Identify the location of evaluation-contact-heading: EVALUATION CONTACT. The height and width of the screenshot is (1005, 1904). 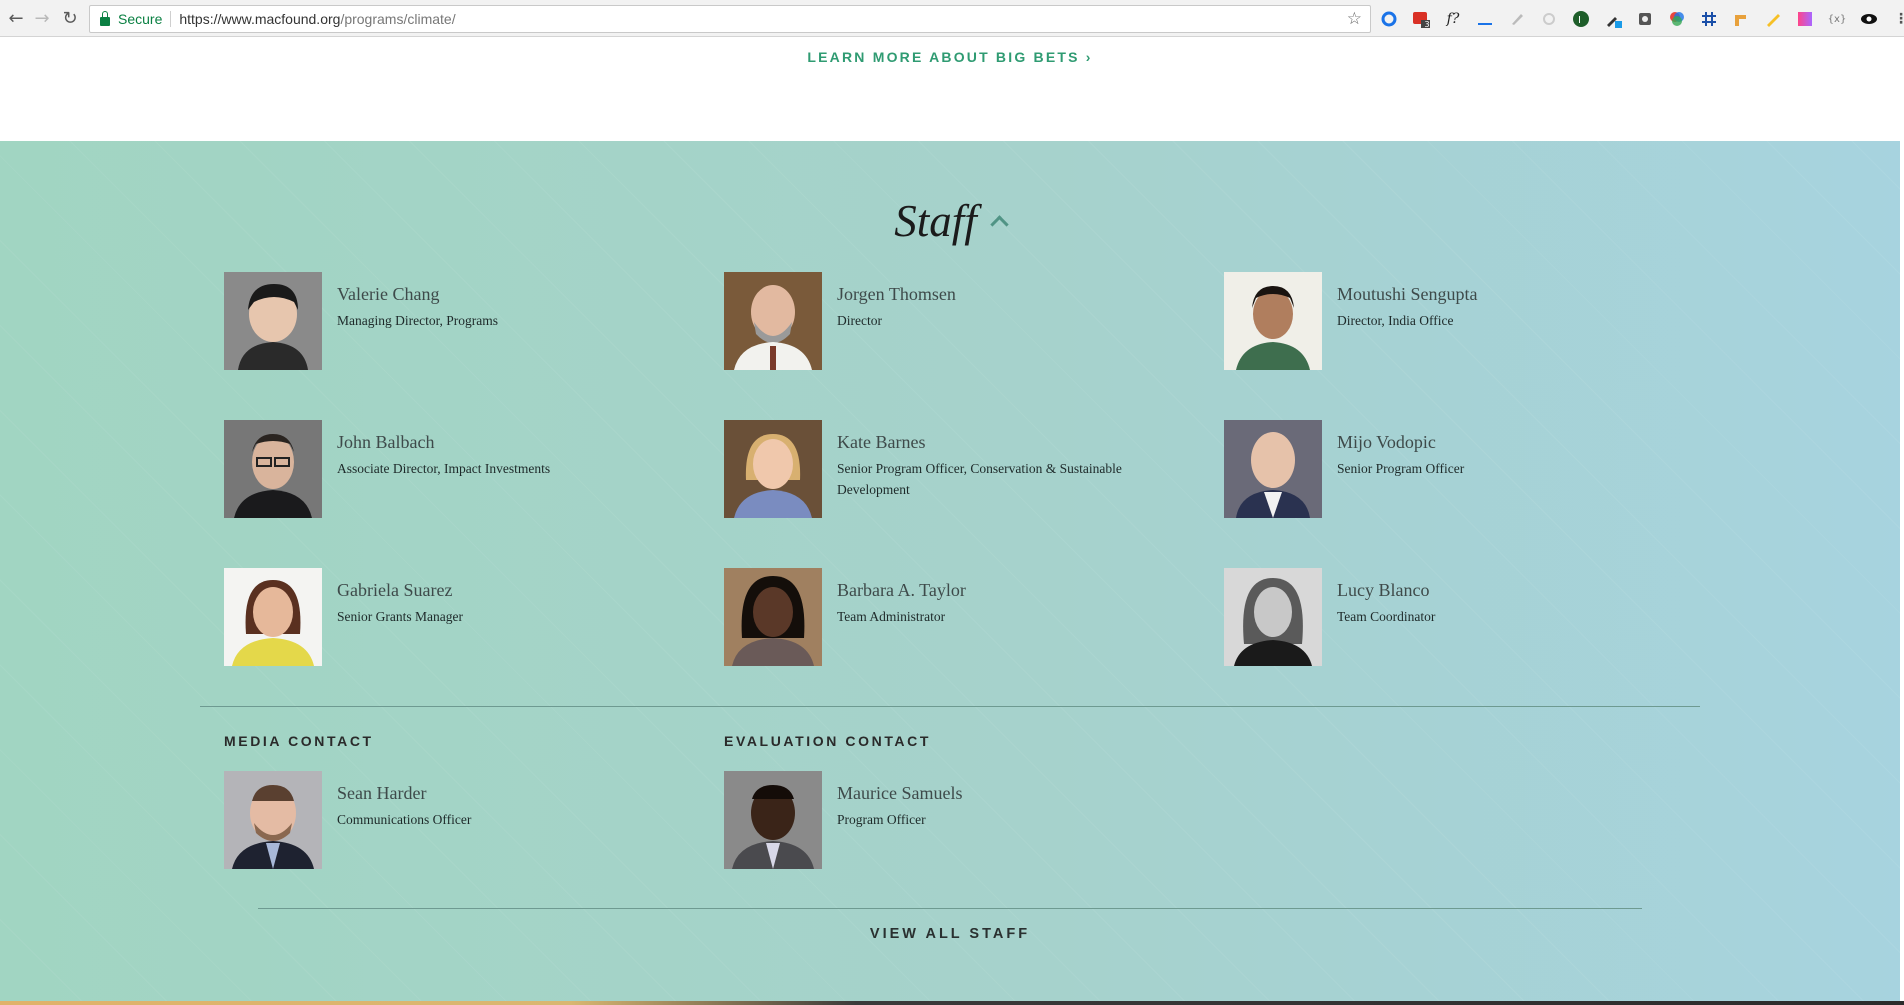
(828, 741).